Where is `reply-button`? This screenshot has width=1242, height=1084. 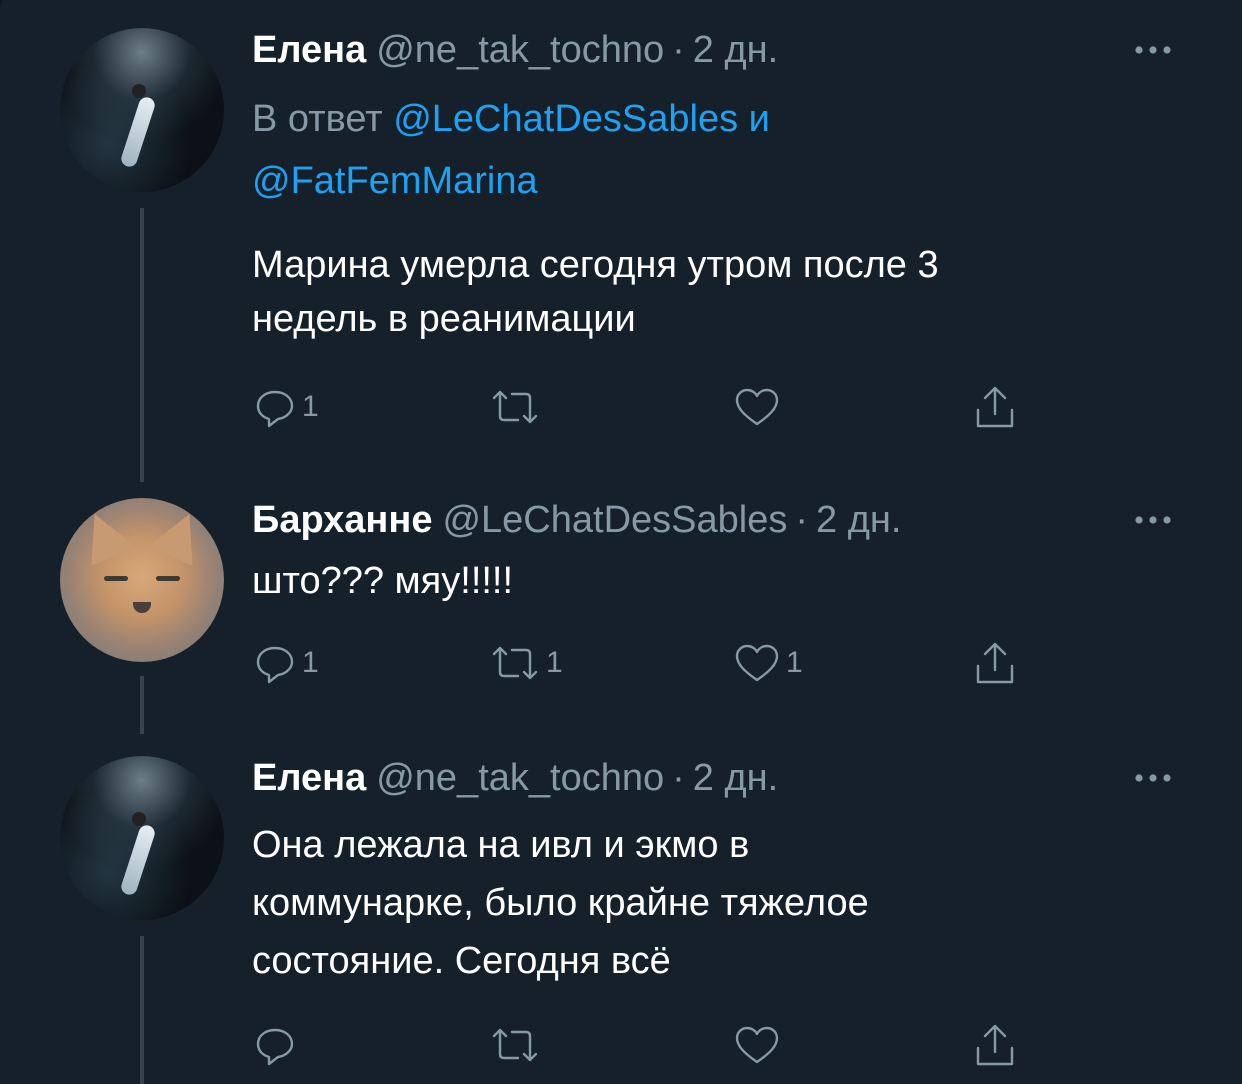 reply-button is located at coordinates (277, 1045).